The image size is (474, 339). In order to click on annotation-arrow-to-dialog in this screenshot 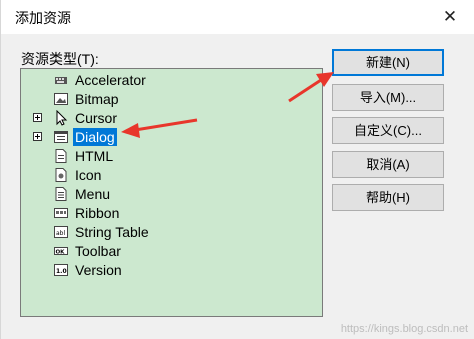, I will do `click(159, 128)`.